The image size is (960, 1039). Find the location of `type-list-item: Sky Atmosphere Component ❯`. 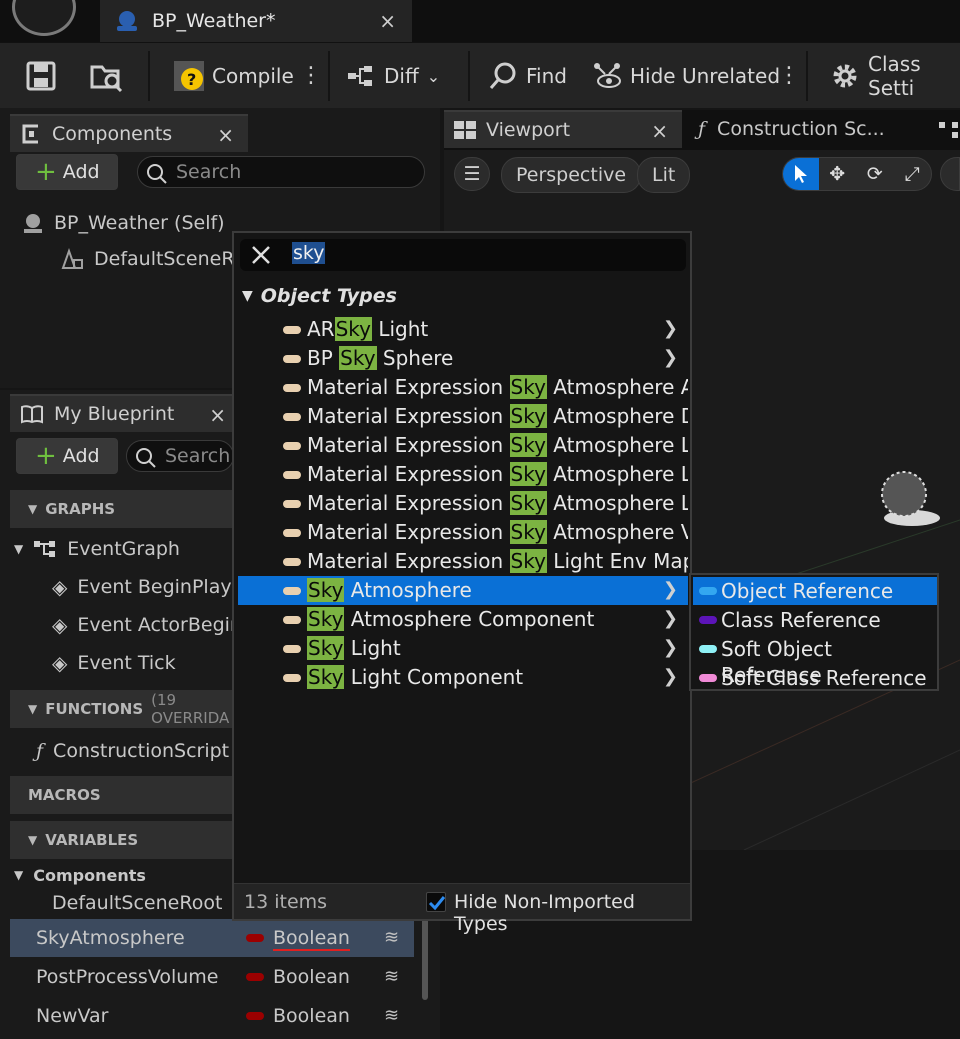

type-list-item: Sky Atmosphere Component ❯ is located at coordinates (463, 619).